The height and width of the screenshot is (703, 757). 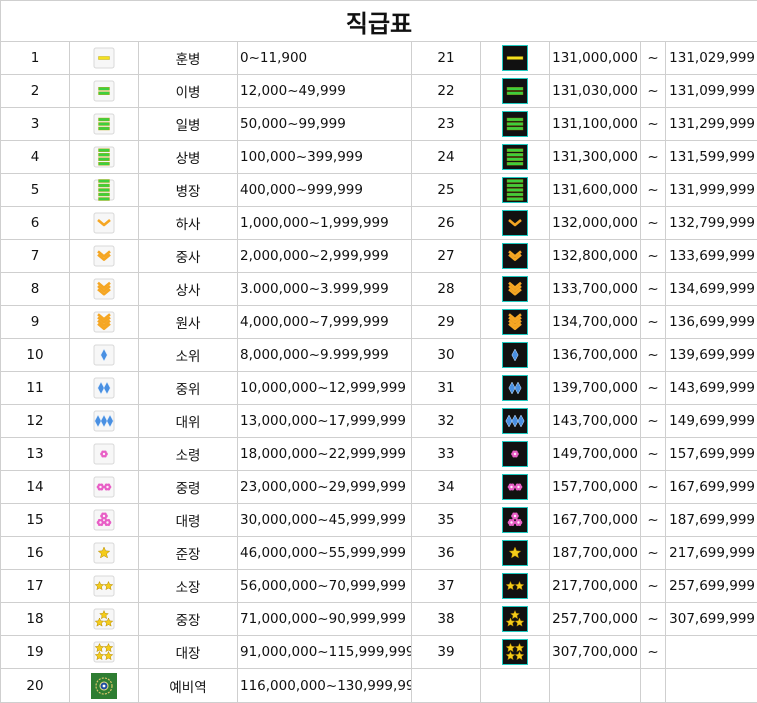 I want to click on rank-range: 71,000,000~90,999,999, so click(x=324, y=619).